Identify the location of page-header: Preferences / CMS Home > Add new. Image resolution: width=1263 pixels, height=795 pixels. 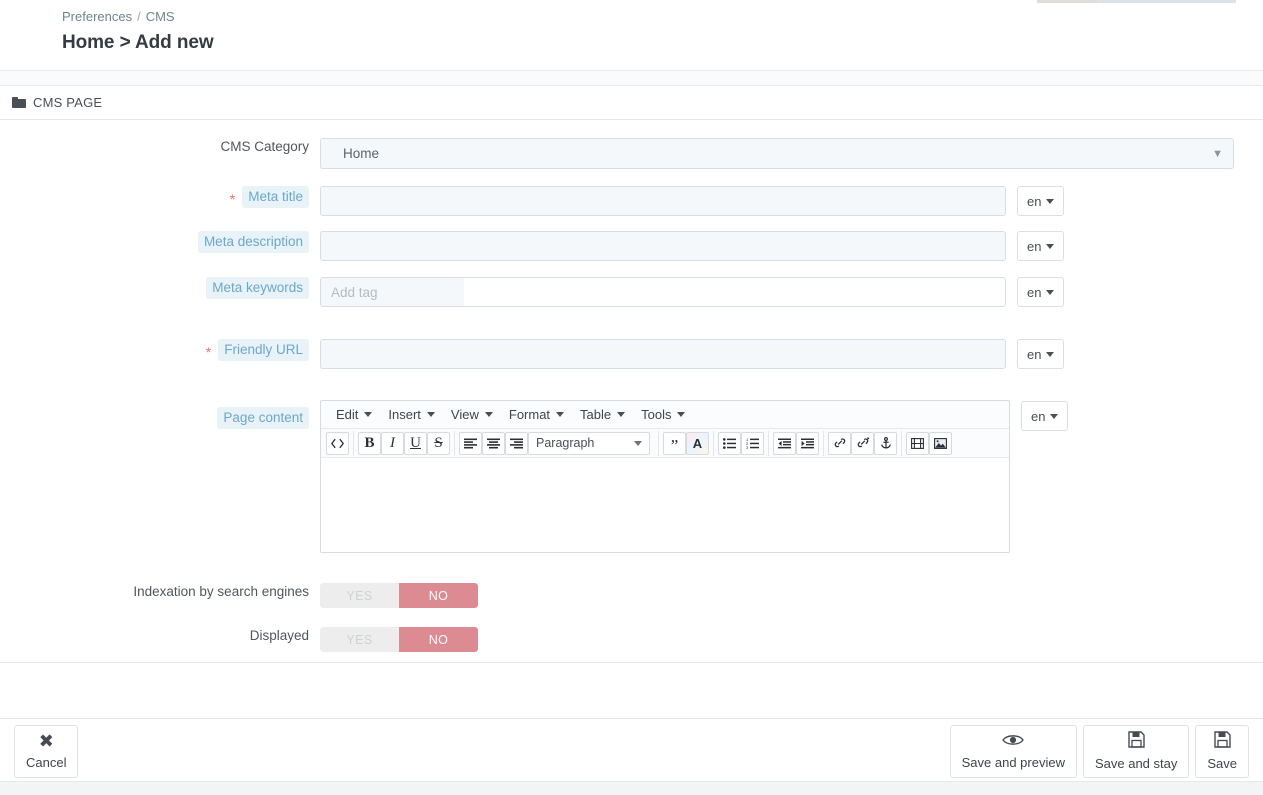
(631, 27).